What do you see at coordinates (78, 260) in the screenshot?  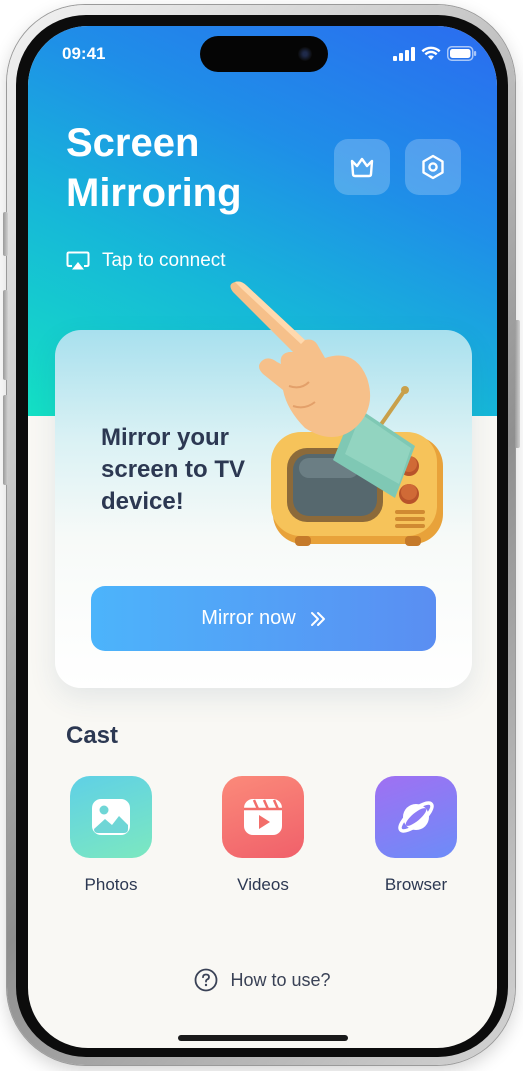 I see `airplay-icon` at bounding box center [78, 260].